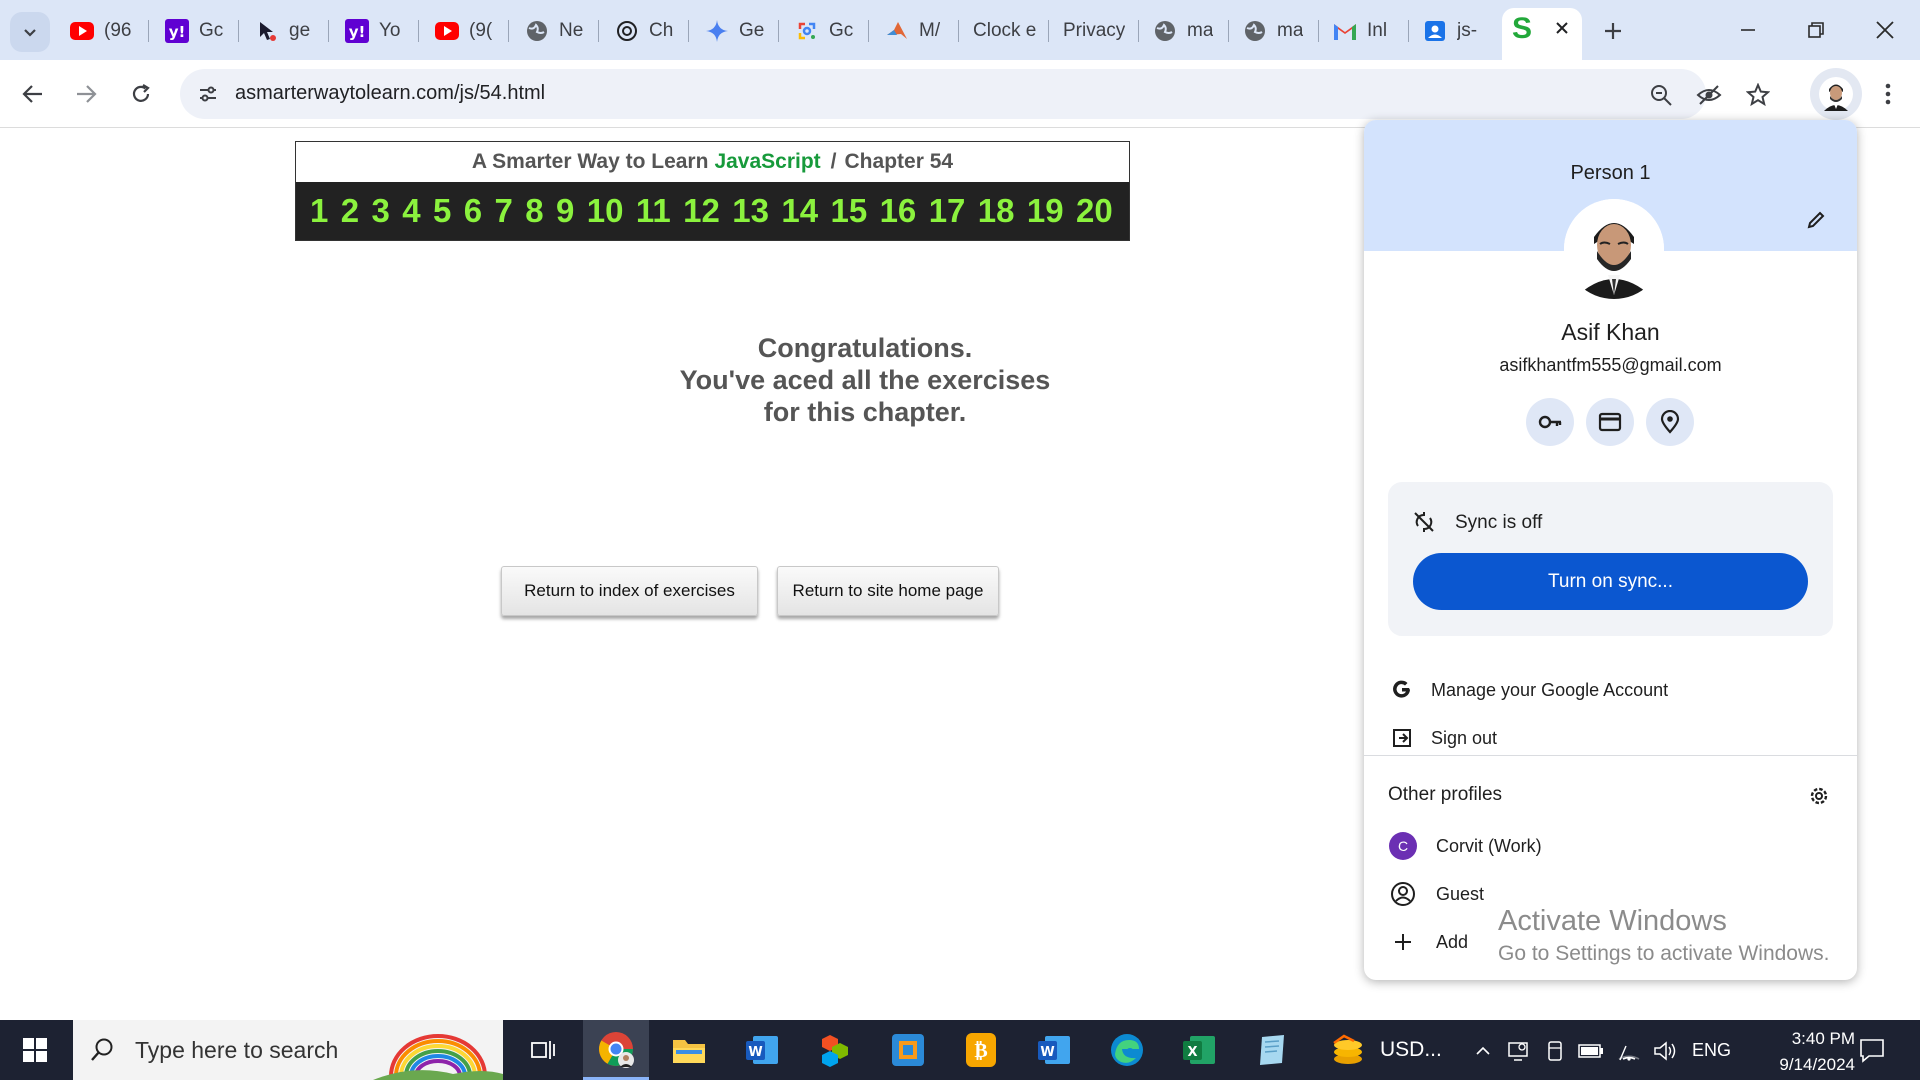 The height and width of the screenshot is (1080, 1920). Describe the element at coordinates (375, 31) in the screenshot. I see `tab-yahoo-2: y! Yo` at that location.